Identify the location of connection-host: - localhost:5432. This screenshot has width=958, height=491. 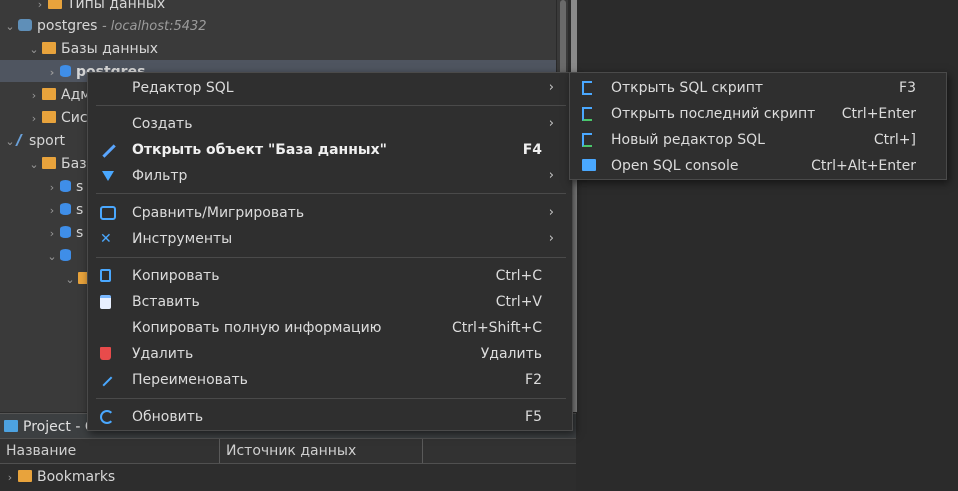
(154, 26).